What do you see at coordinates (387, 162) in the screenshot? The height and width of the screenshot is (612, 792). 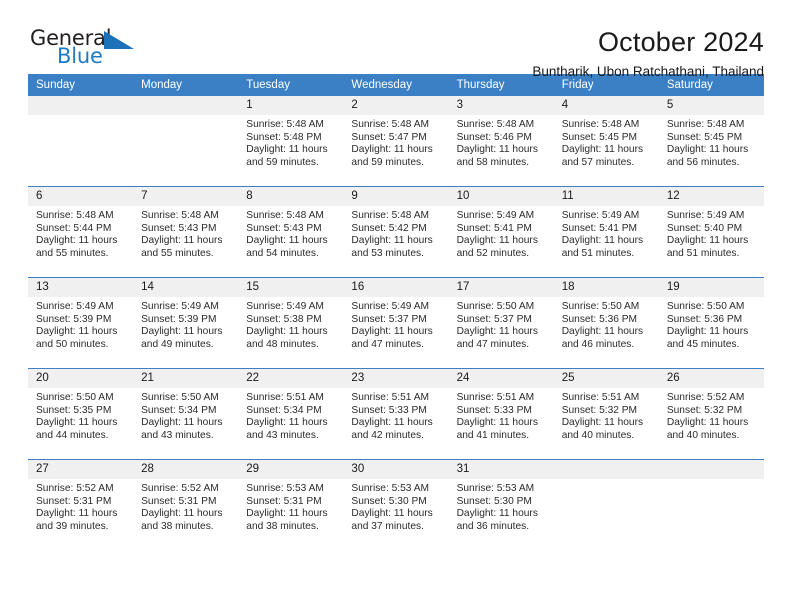 I see `daylight-duration-line2: and 59 minutes.` at bounding box center [387, 162].